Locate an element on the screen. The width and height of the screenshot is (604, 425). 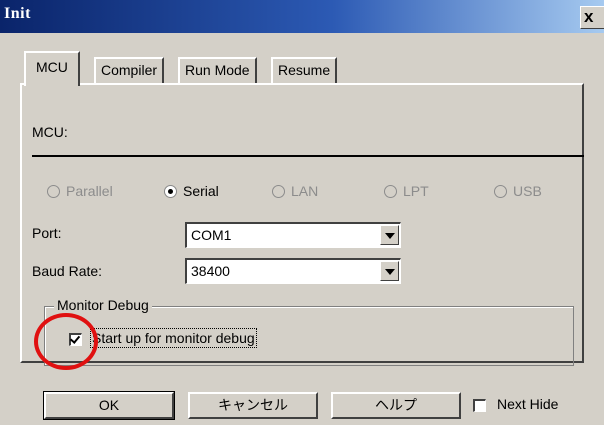
tab-resume-label: Resume is located at coordinates (304, 70).